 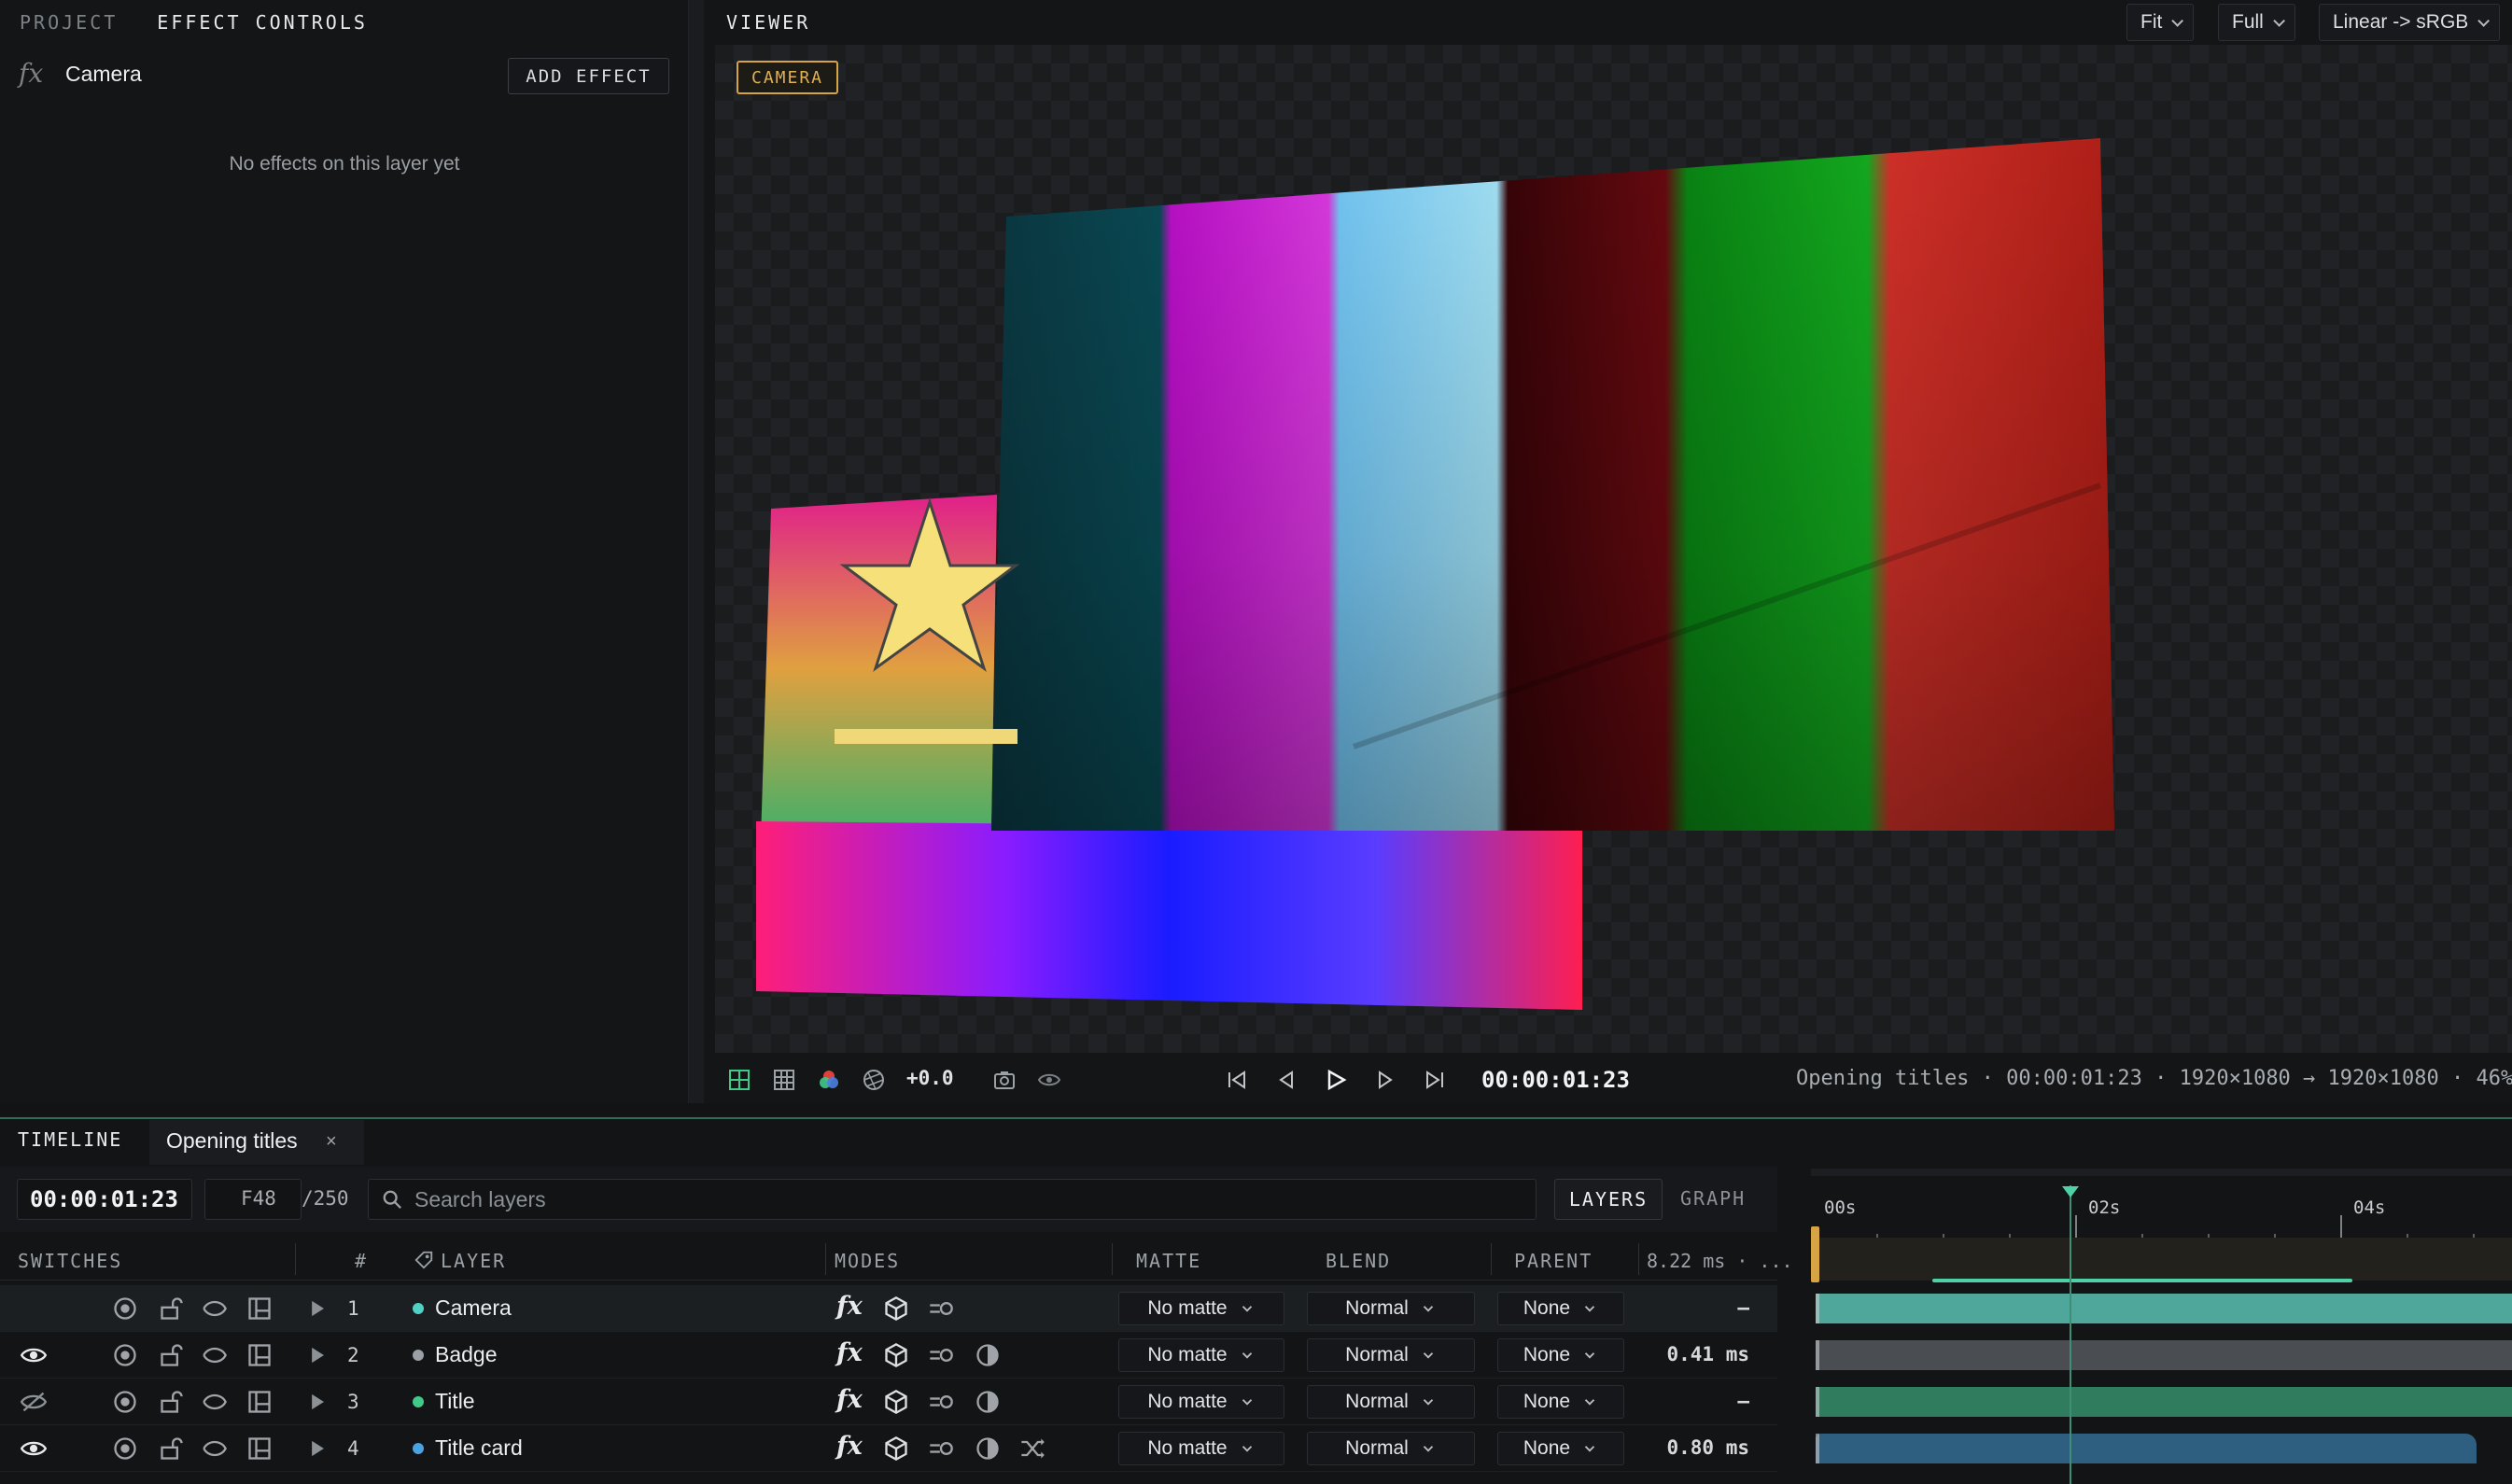 What do you see at coordinates (1237, 1080) in the screenshot?
I see `go-to-start-icon` at bounding box center [1237, 1080].